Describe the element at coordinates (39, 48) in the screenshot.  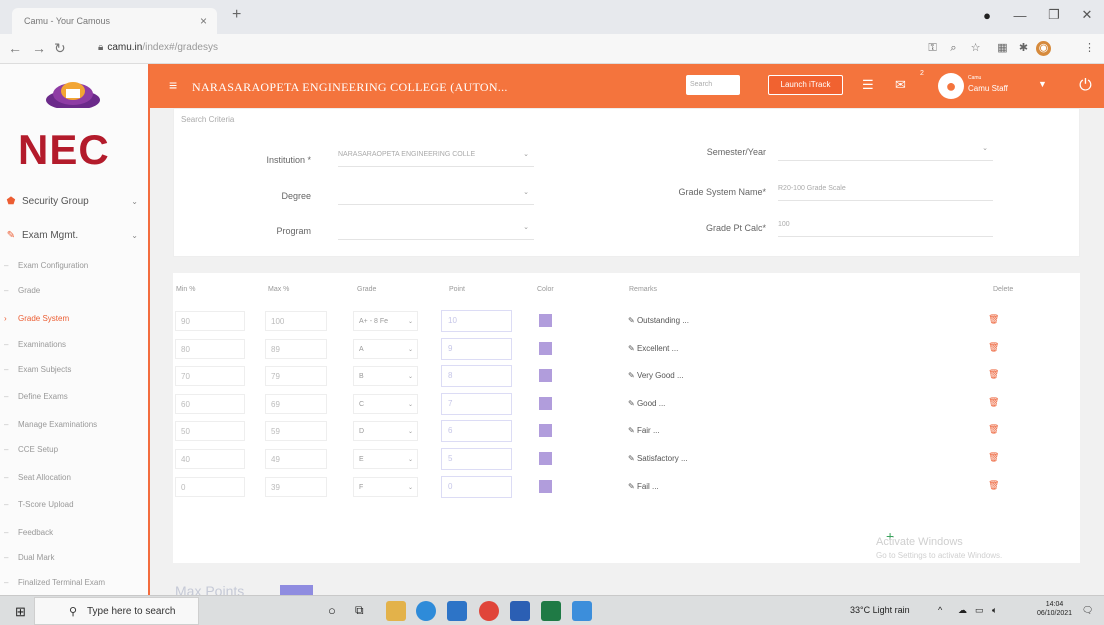
I see `forward-icon: →` at that location.